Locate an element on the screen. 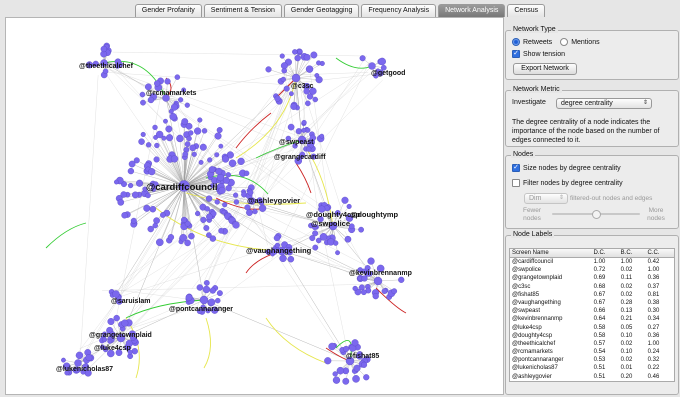 Image resolution: width=680 pixels, height=397 pixels. show-tension-label: Show tension is located at coordinates (544, 54).